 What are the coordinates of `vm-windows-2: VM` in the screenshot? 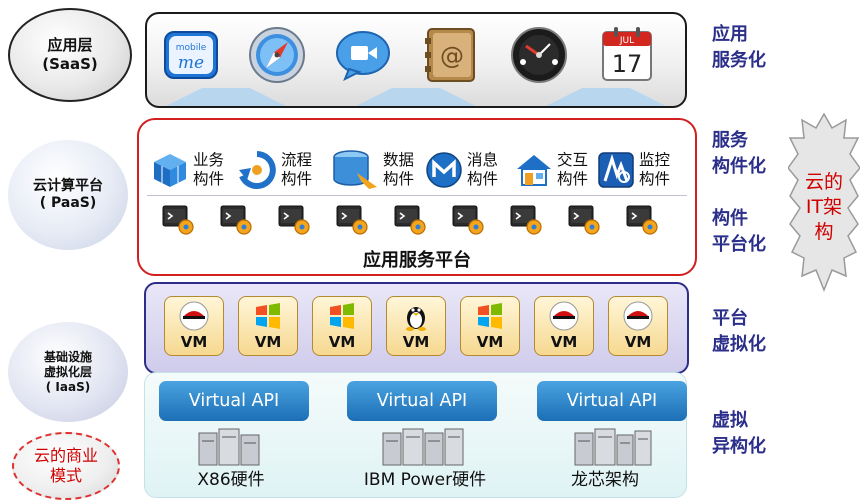 It's located at (342, 326).